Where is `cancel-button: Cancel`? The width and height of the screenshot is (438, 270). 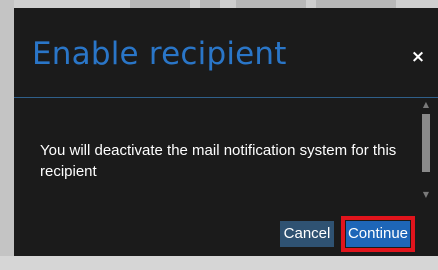 cancel-button: Cancel is located at coordinates (307, 234).